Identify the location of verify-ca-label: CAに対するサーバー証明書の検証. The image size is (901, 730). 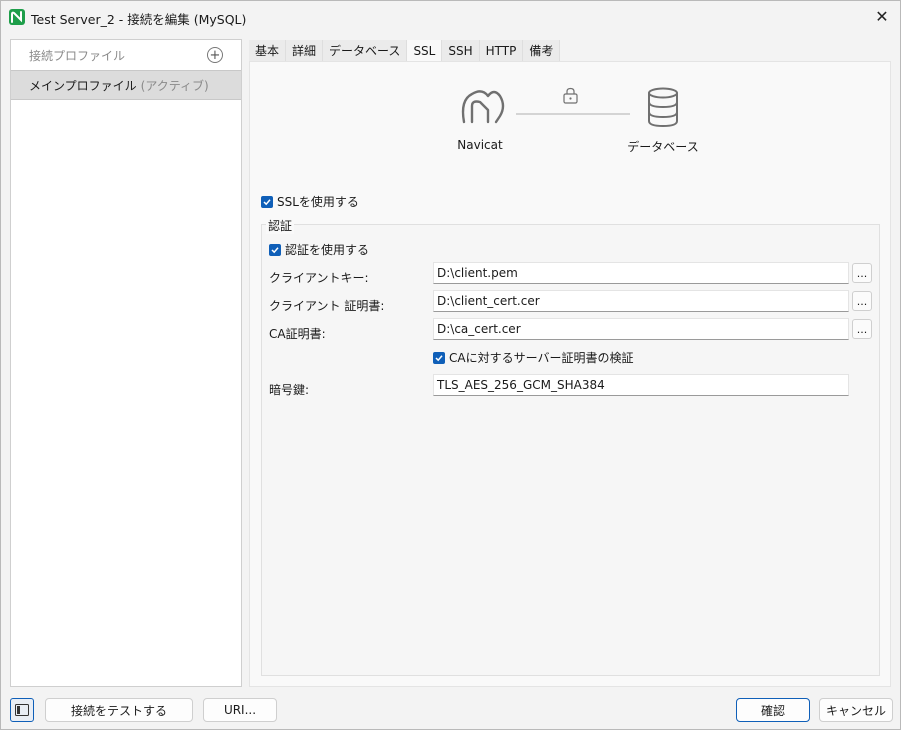
(541, 358).